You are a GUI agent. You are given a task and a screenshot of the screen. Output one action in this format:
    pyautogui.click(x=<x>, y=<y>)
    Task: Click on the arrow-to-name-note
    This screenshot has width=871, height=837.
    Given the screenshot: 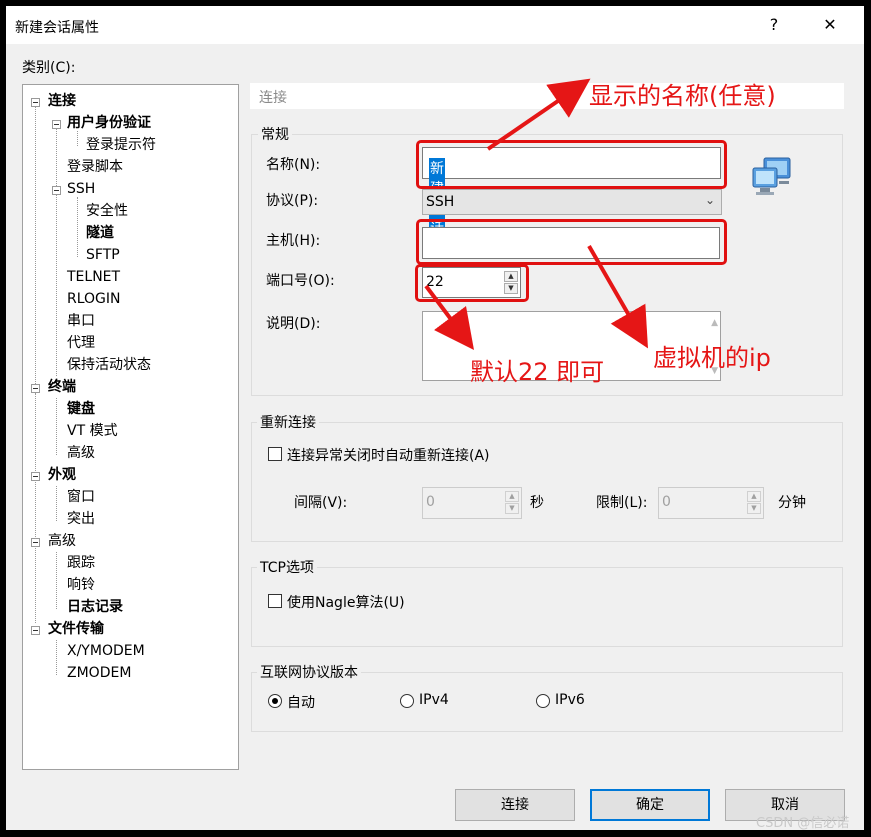 What is the action you would take?
    pyautogui.click(x=538, y=114)
    